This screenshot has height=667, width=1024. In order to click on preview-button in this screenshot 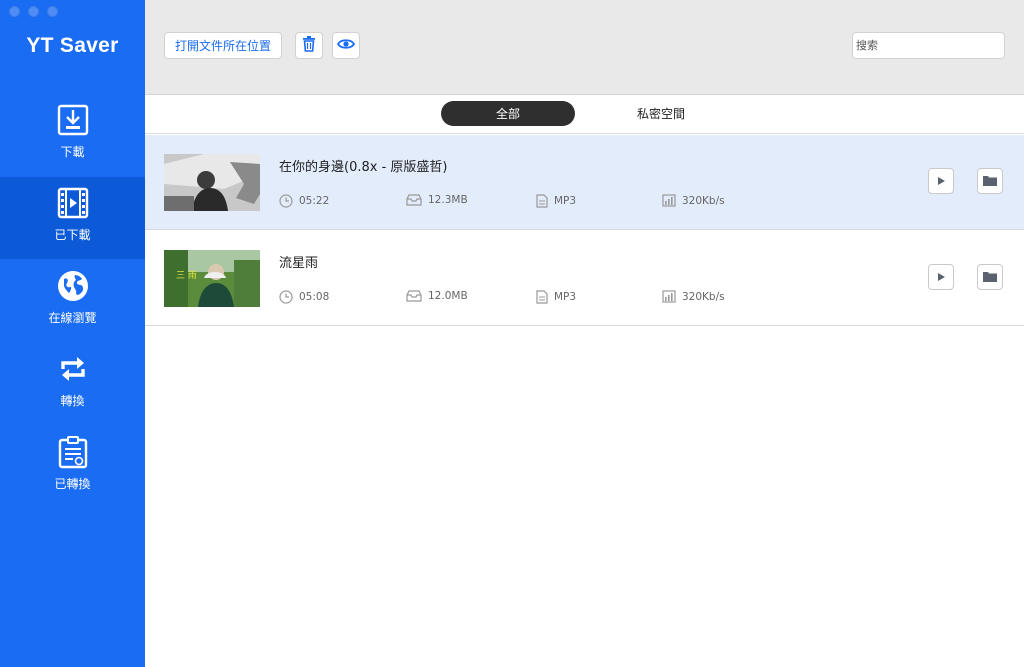, I will do `click(346, 45)`.